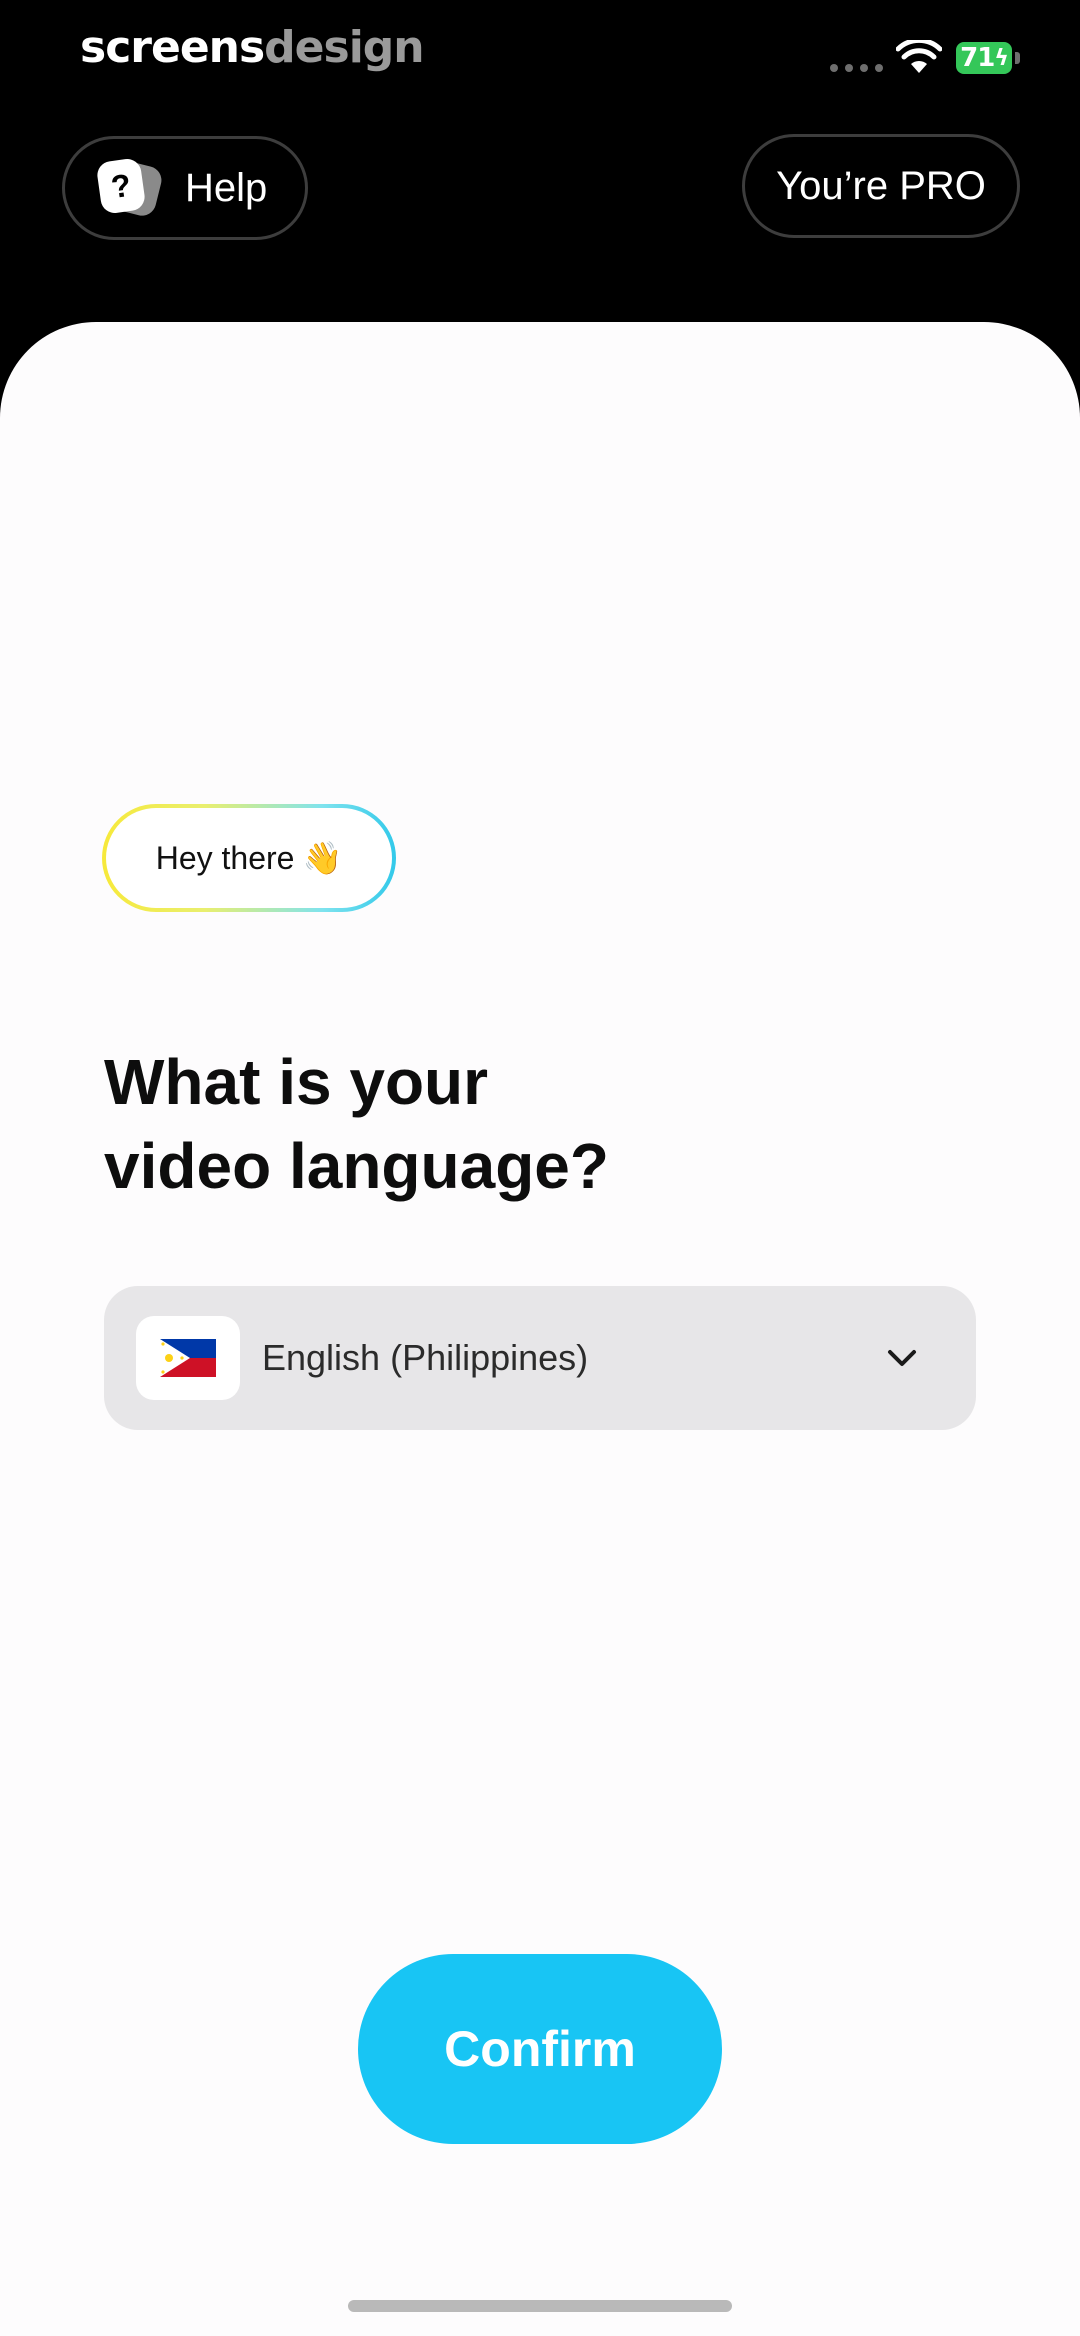 The height and width of the screenshot is (2336, 1080). I want to click on battery-nub, so click(1017, 58).